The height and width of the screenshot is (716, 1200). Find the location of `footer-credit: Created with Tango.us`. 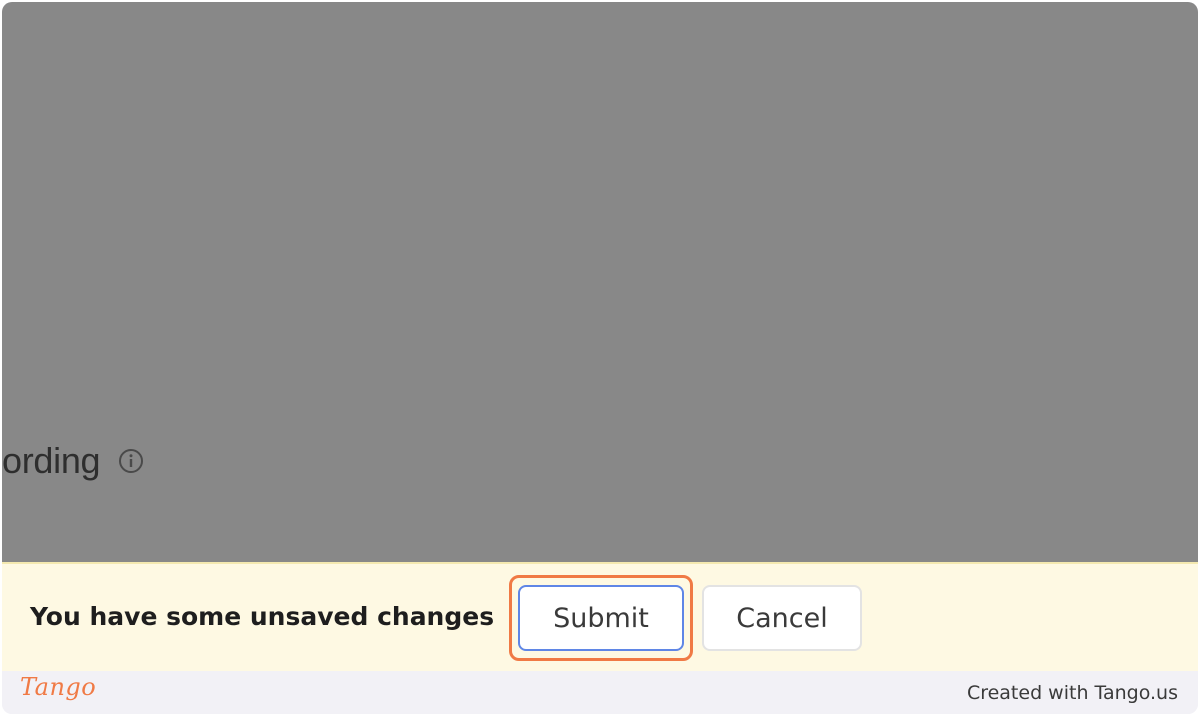

footer-credit: Created with Tango.us is located at coordinates (1072, 693).